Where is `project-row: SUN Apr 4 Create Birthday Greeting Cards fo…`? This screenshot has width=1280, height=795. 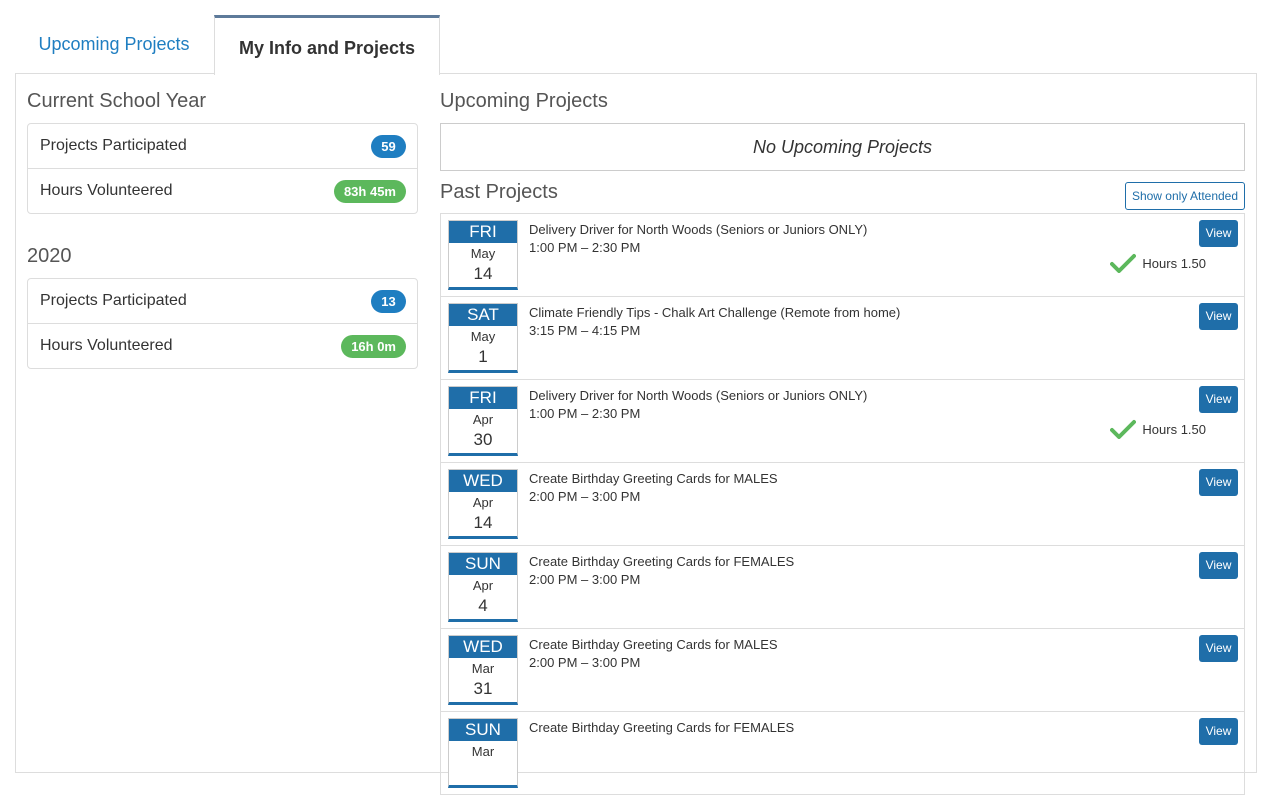
project-row: SUN Apr 4 Create Birthday Greeting Cards fo… is located at coordinates (842, 587).